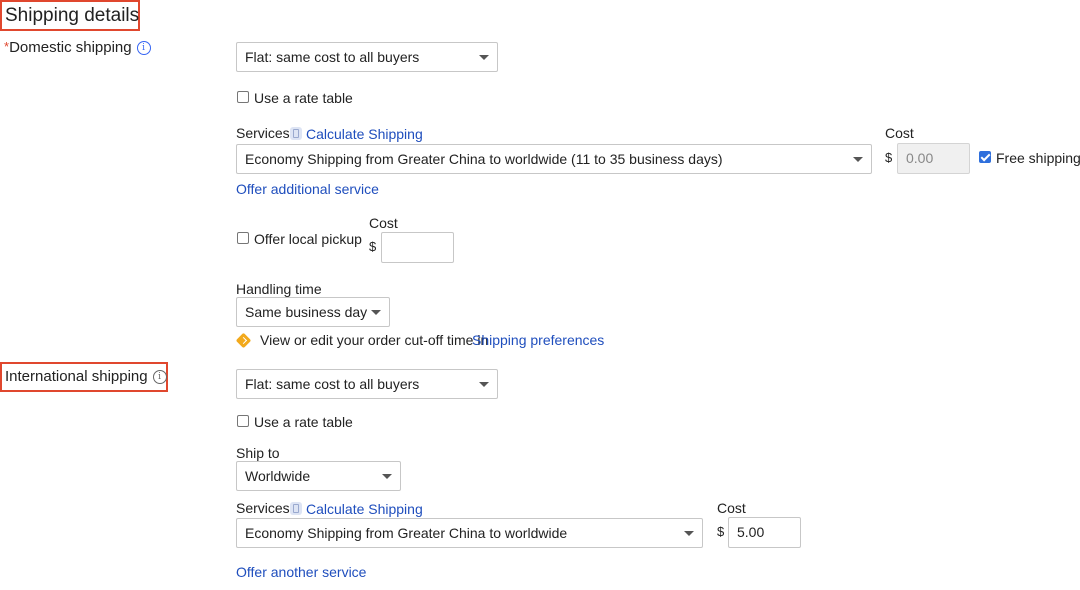 The width and height of the screenshot is (1080, 590). What do you see at coordinates (306, 312) in the screenshot?
I see `handling-time-value: Same business day` at bounding box center [306, 312].